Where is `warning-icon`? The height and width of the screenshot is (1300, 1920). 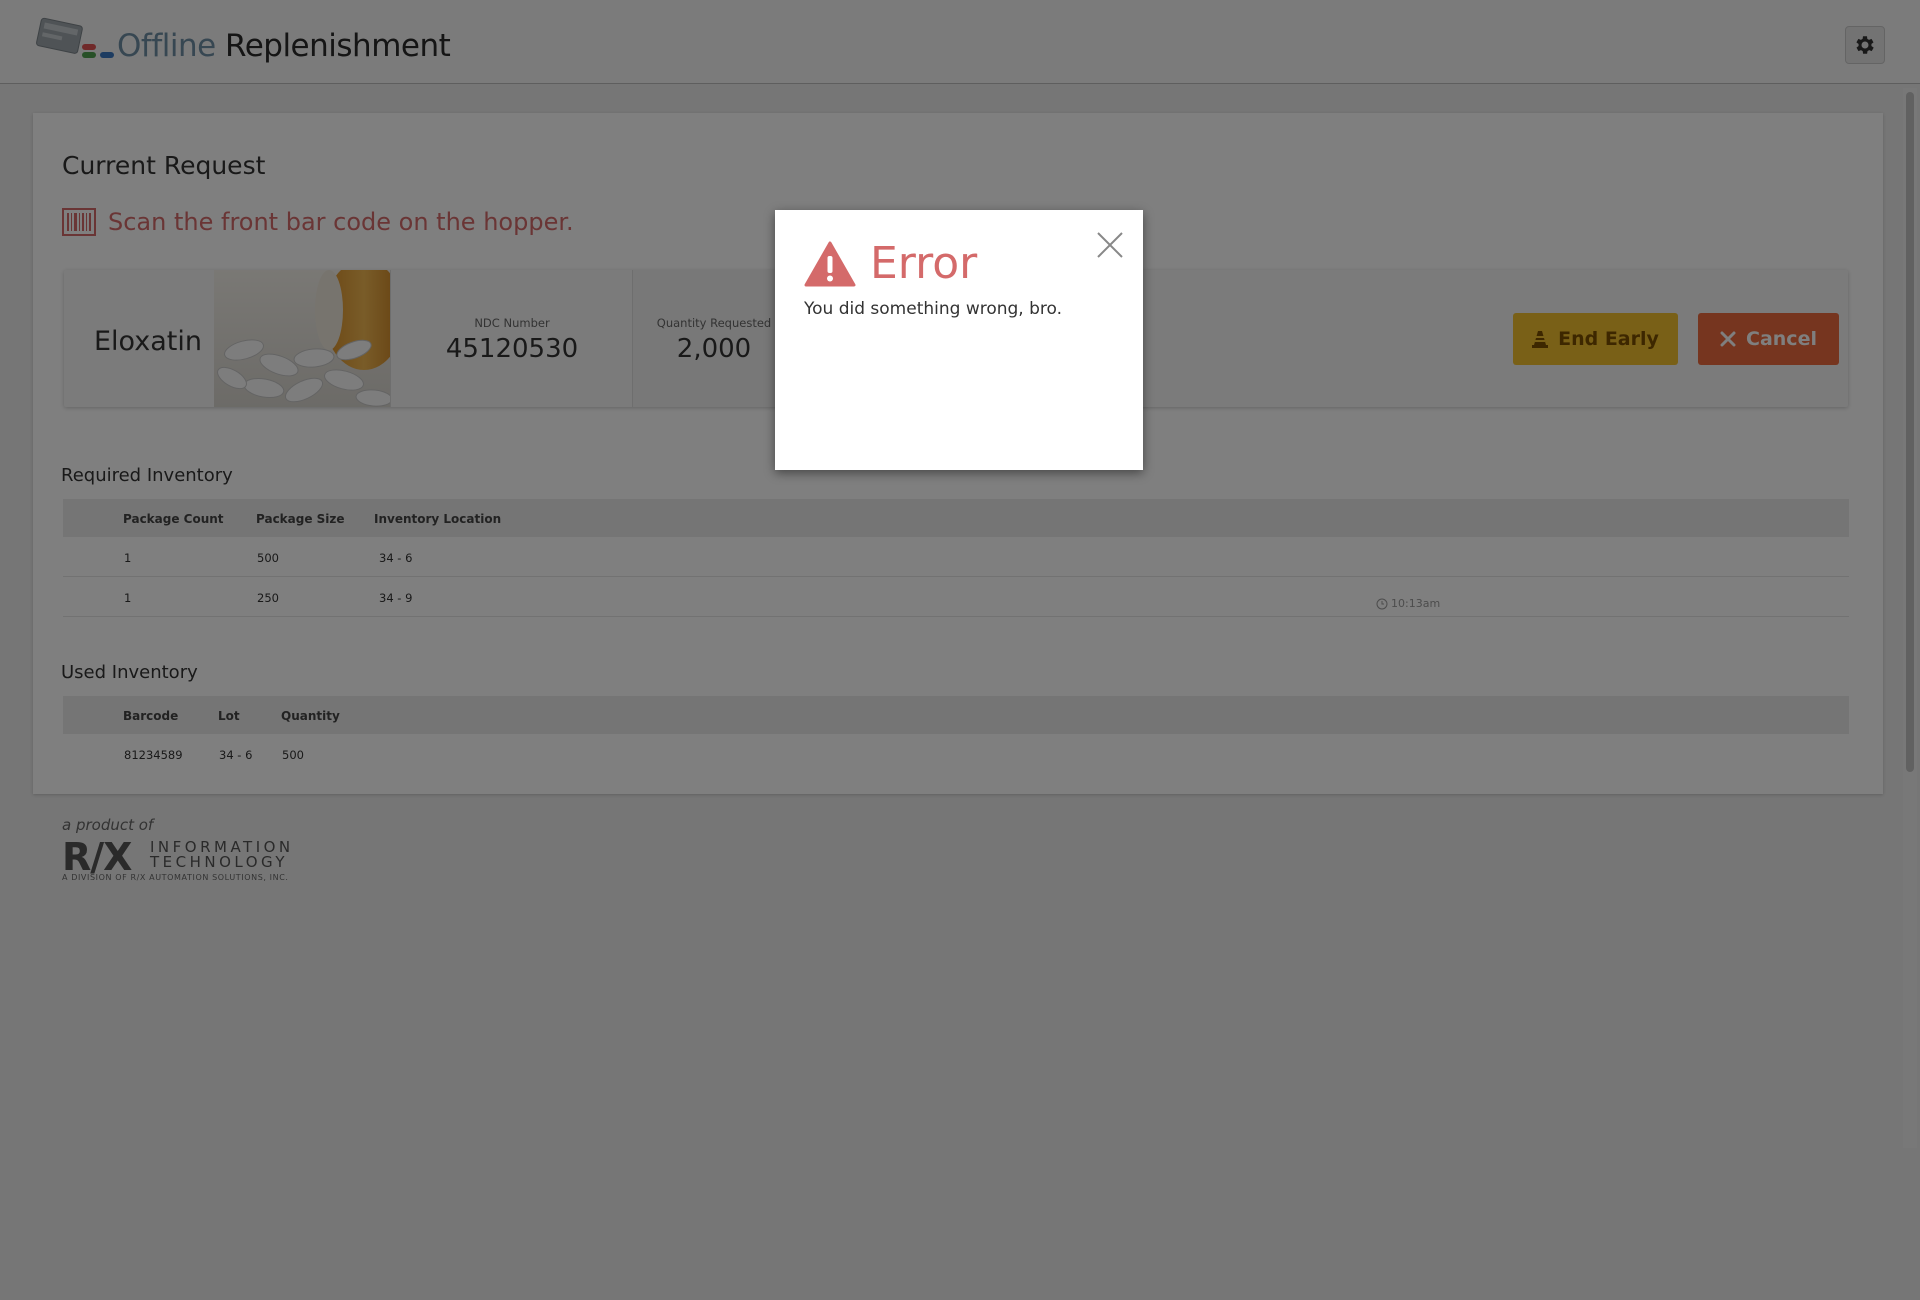 warning-icon is located at coordinates (830, 263).